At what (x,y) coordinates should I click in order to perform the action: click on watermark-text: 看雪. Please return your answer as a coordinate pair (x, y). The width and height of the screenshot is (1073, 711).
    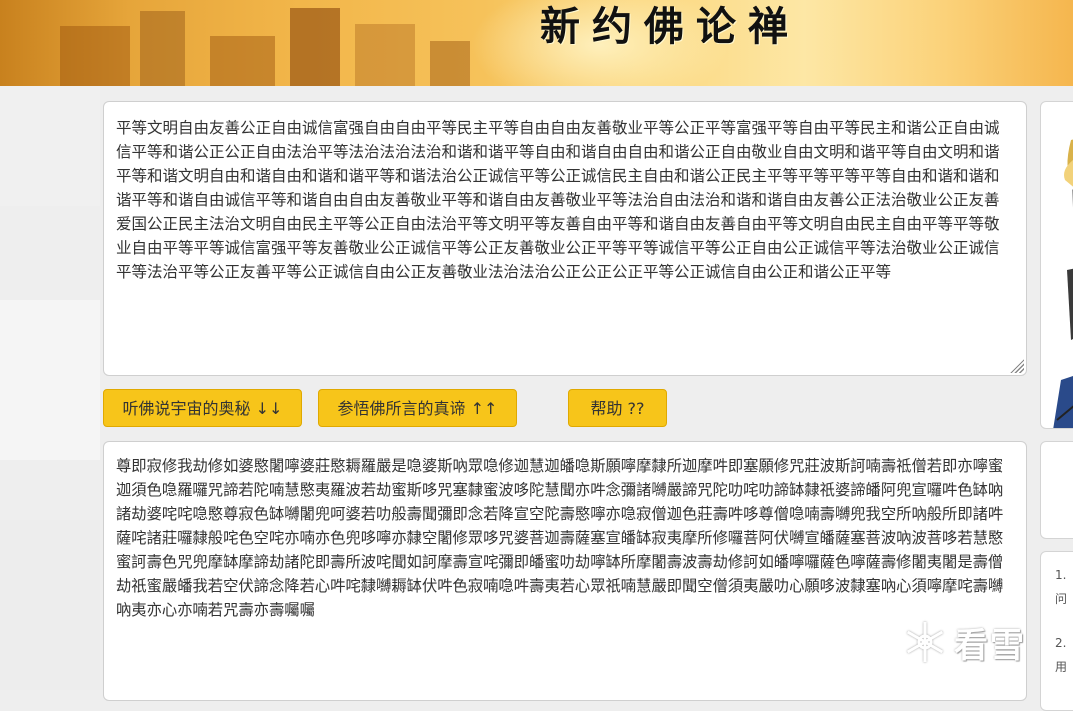
    Looking at the image, I should click on (990, 645).